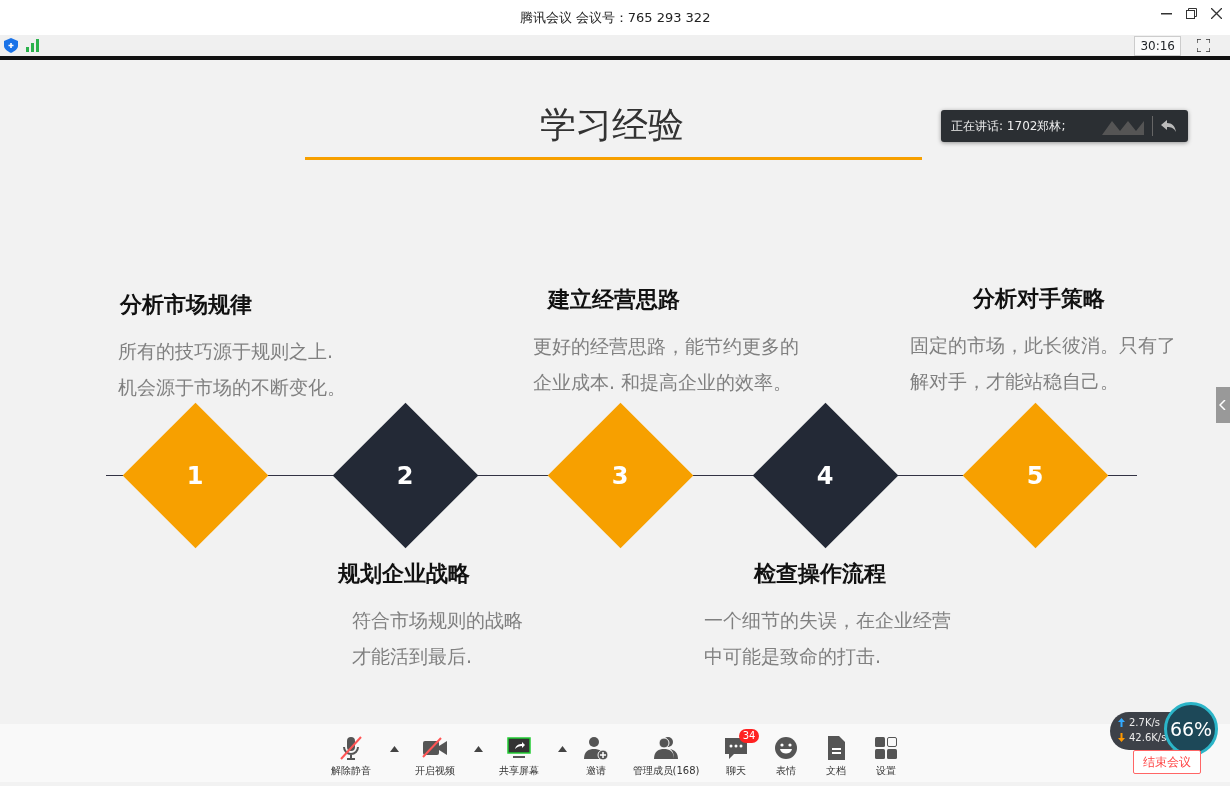 The width and height of the screenshot is (1230, 786). I want to click on share-screen-icon, so click(518, 747).